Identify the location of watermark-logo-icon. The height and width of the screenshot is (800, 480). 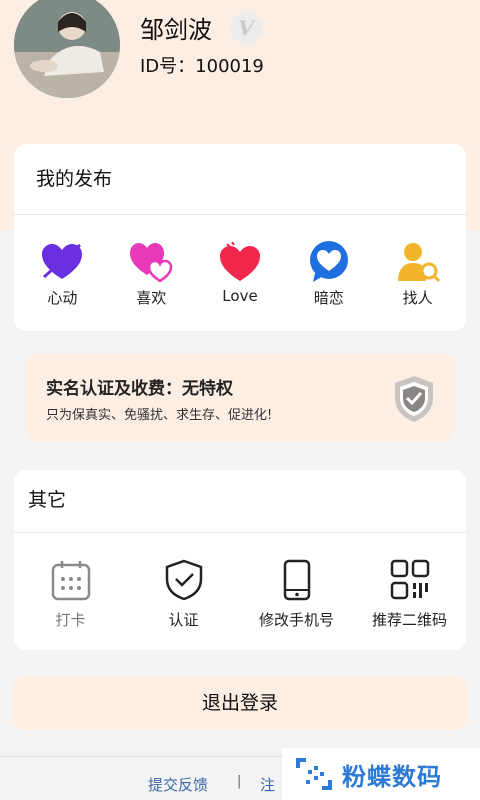
(314, 774).